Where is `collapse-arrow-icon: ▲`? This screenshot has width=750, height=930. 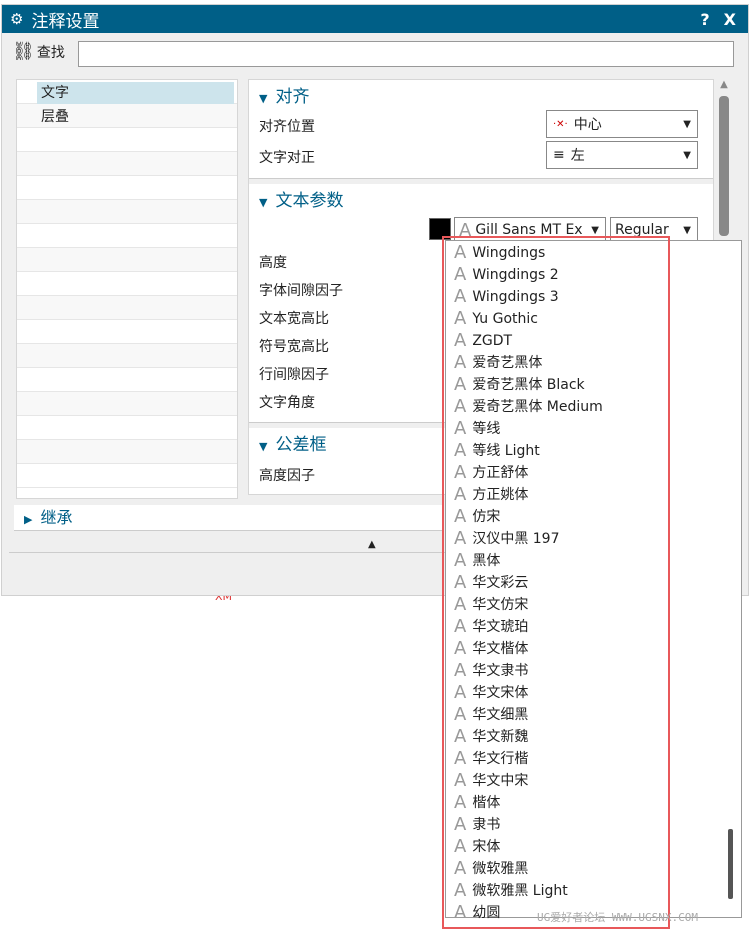 collapse-arrow-icon: ▲ is located at coordinates (372, 544).